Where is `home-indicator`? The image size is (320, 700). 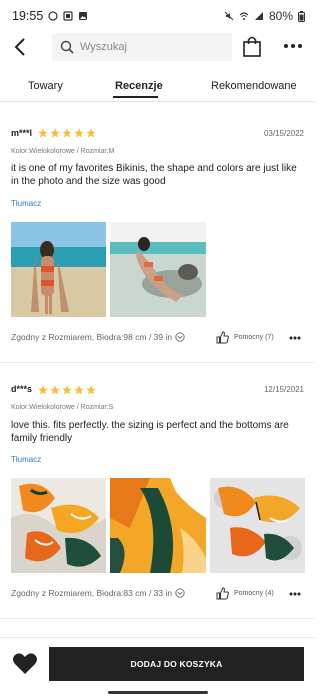 home-indicator is located at coordinates (158, 692).